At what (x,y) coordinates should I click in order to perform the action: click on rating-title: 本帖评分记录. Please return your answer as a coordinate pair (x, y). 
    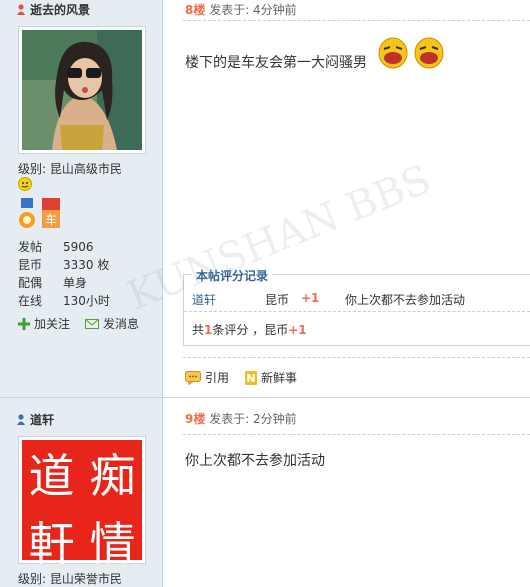
    Looking at the image, I should click on (232, 275).